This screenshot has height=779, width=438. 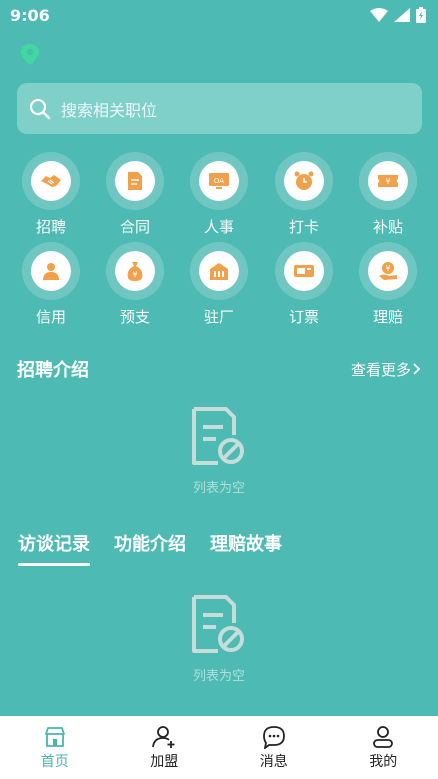 I want to click on action-label: 信用, so click(x=50, y=317).